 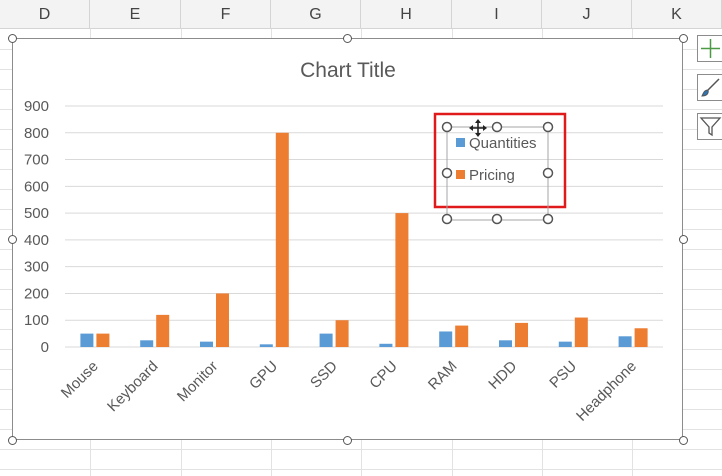 I want to click on bar-quantities-mouse, so click(x=87, y=340).